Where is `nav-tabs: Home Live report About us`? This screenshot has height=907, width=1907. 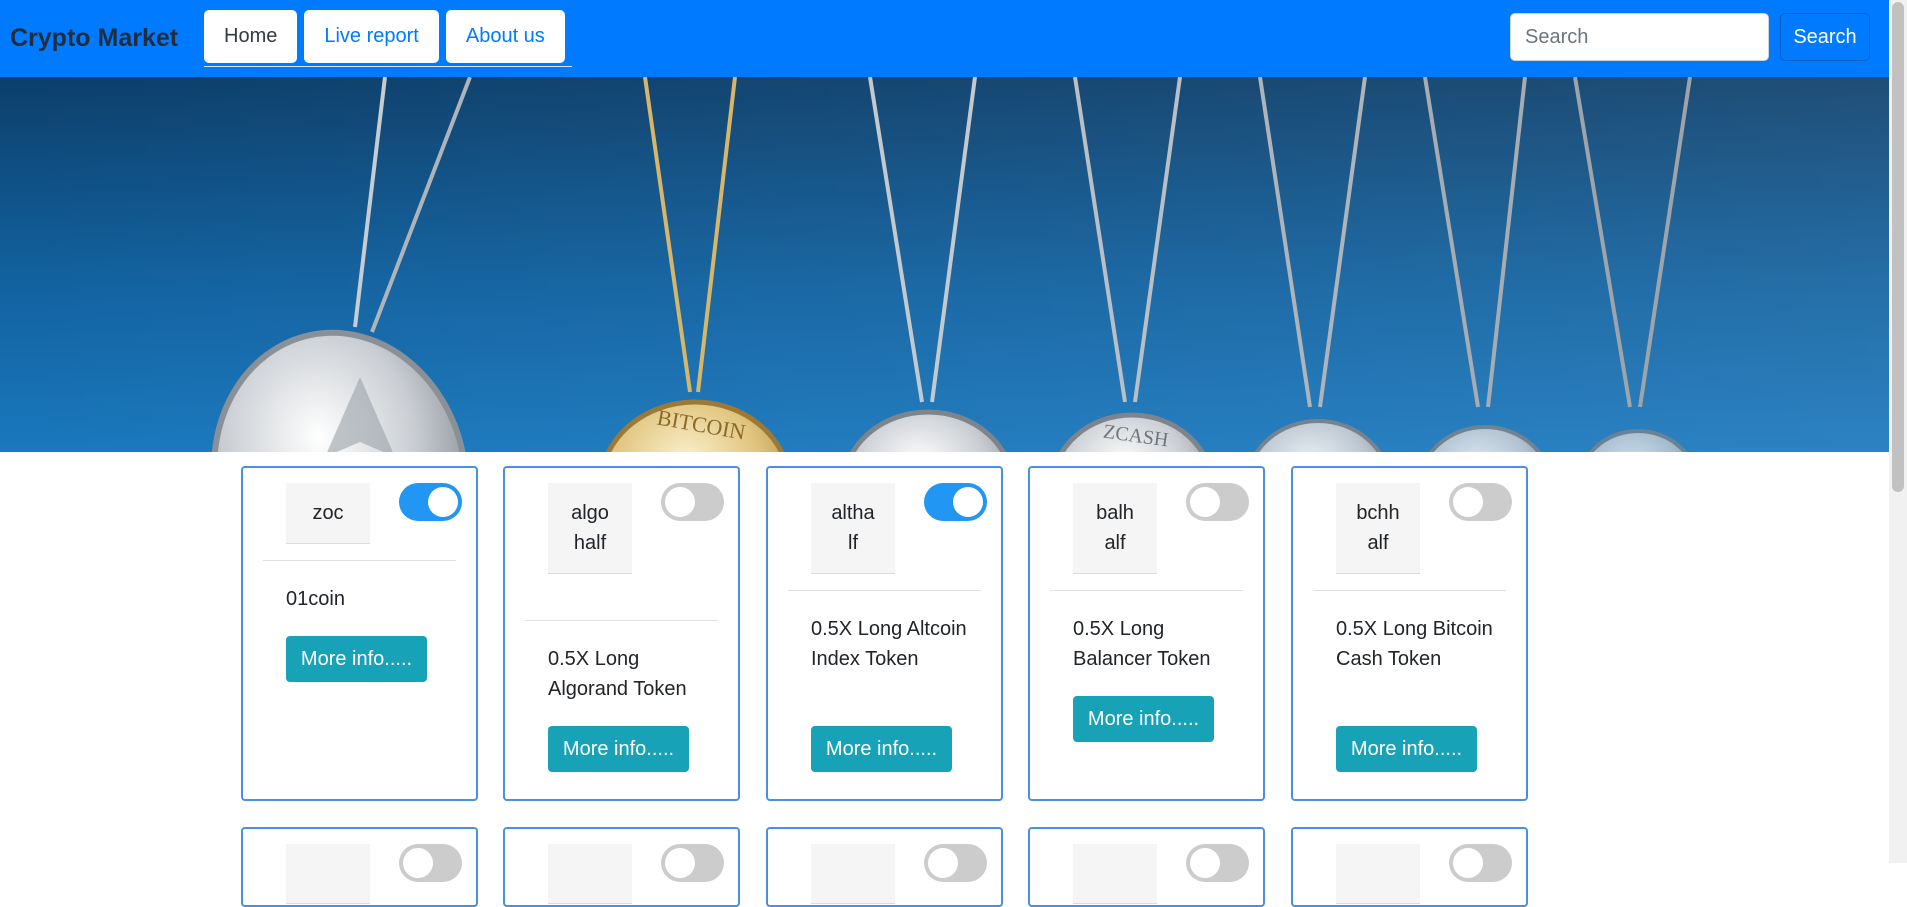
nav-tabs: Home Live report About us is located at coordinates (388, 38).